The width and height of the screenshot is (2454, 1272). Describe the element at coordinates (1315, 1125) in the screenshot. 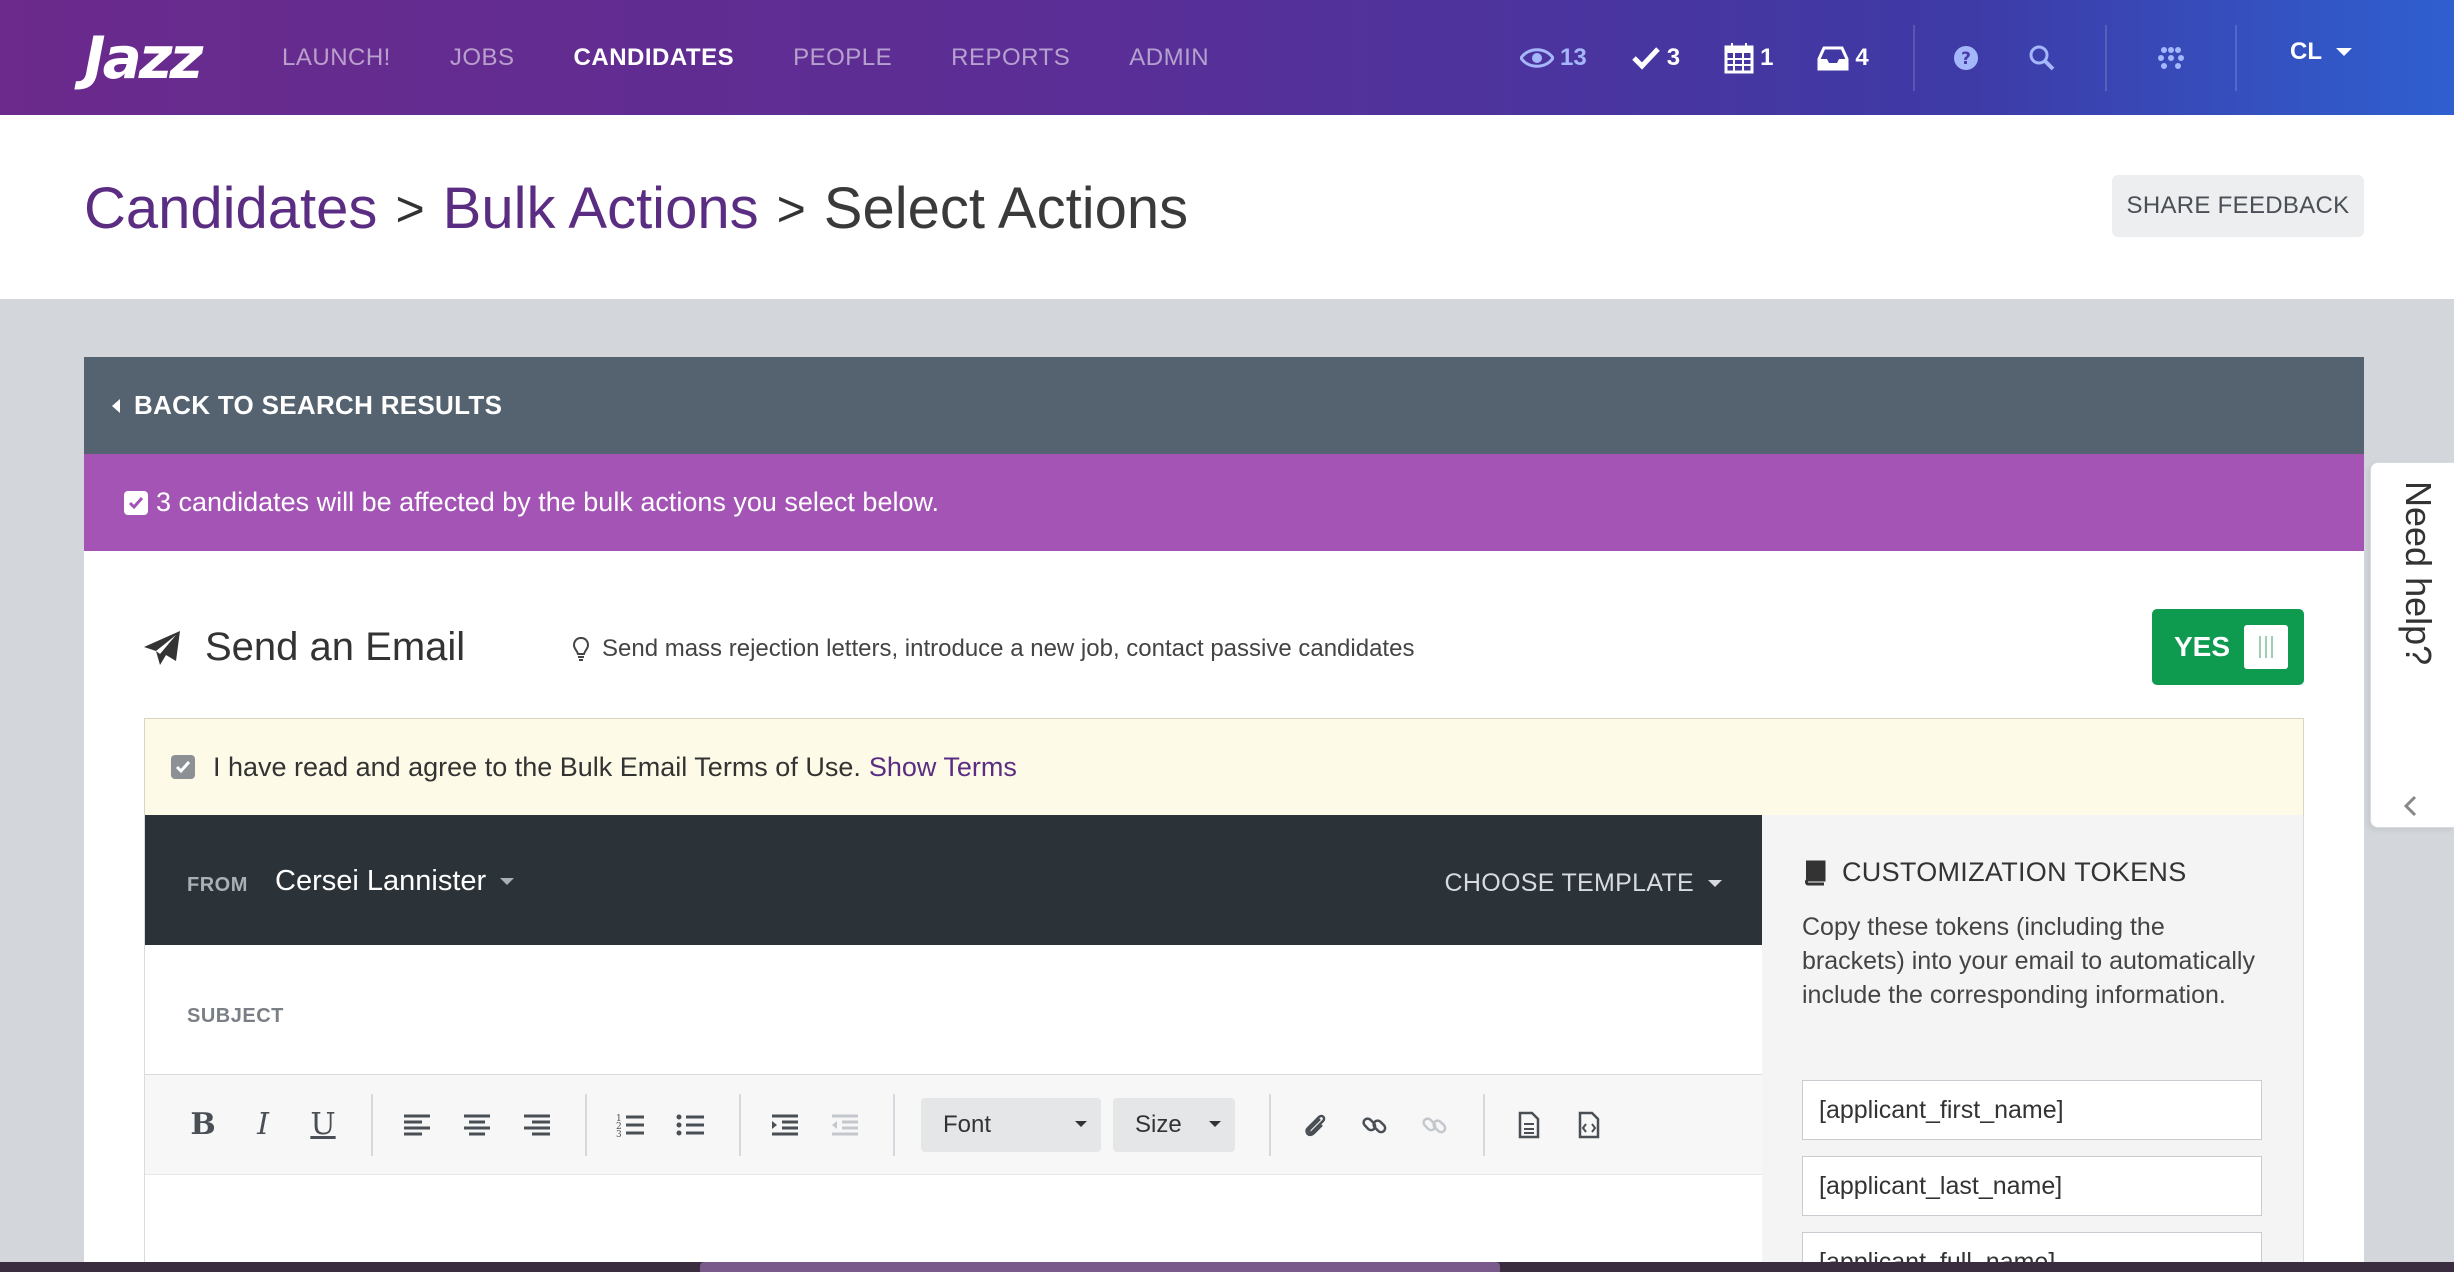

I see `attach-button` at that location.